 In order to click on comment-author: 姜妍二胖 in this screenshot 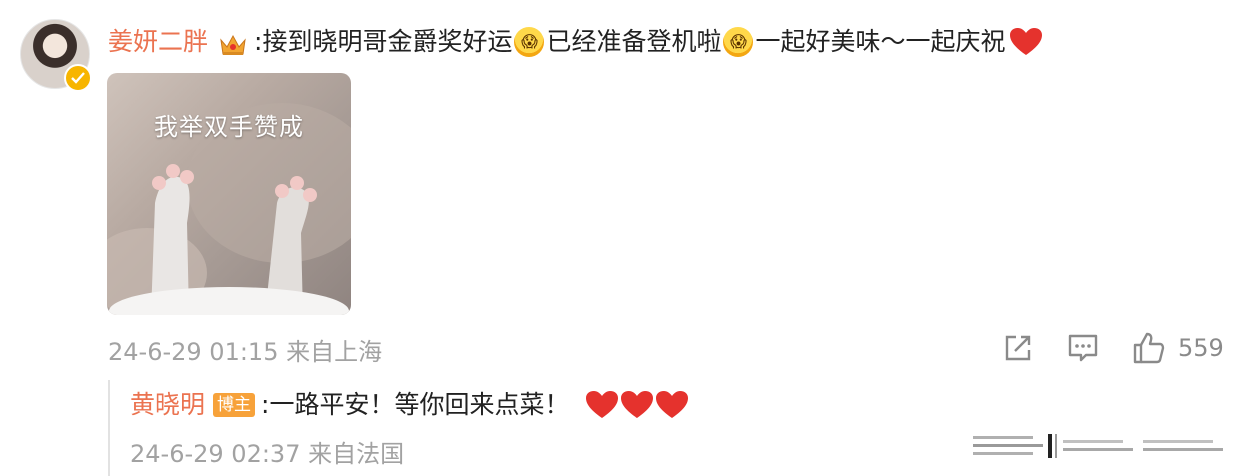, I will do `click(158, 42)`.